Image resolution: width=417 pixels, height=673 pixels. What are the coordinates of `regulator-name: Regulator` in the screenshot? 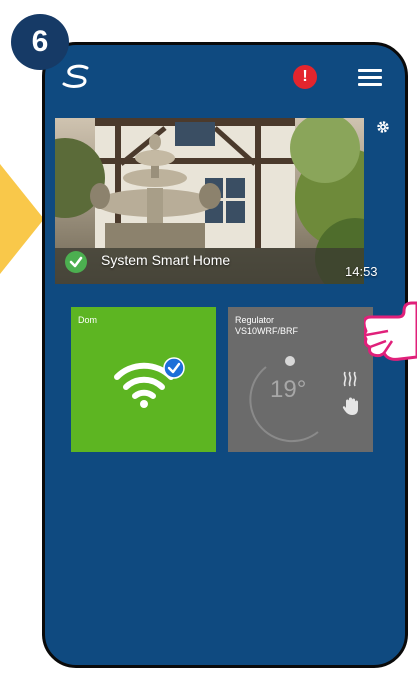 It's located at (255, 320).